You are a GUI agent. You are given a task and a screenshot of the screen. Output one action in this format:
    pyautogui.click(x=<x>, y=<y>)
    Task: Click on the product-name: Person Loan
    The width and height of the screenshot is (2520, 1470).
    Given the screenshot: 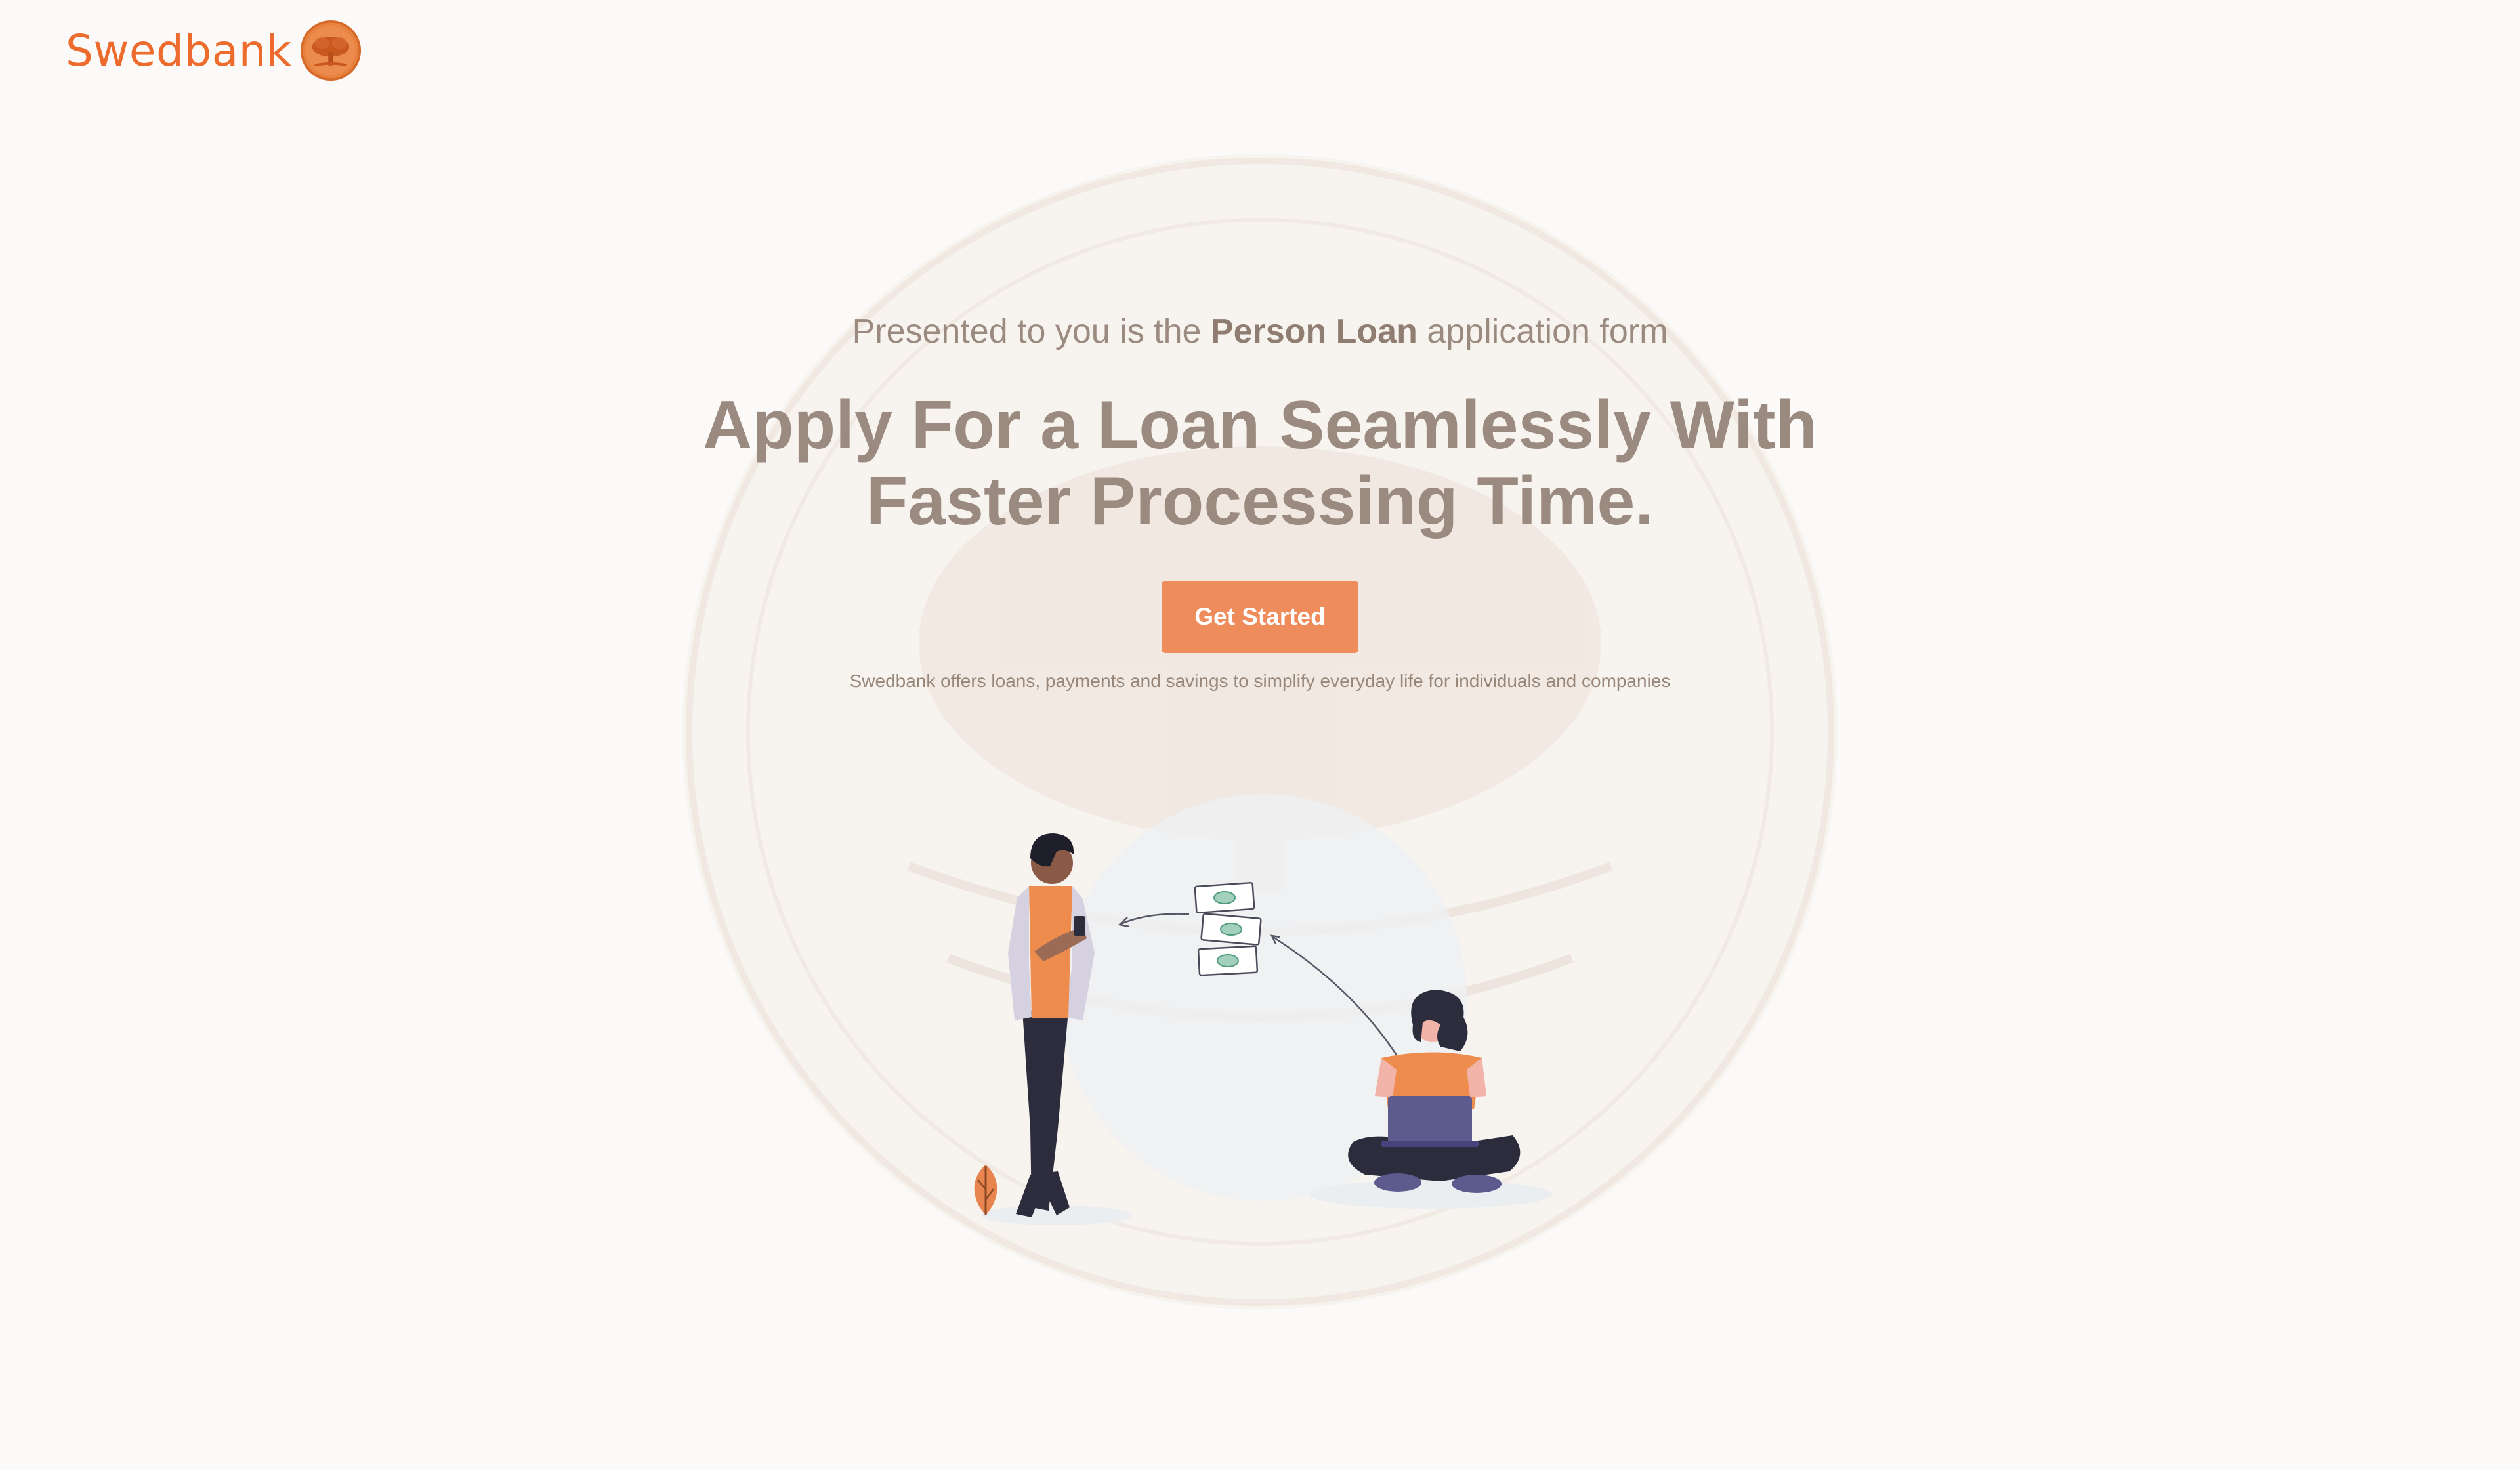 What is the action you would take?
    pyautogui.click(x=1314, y=331)
    